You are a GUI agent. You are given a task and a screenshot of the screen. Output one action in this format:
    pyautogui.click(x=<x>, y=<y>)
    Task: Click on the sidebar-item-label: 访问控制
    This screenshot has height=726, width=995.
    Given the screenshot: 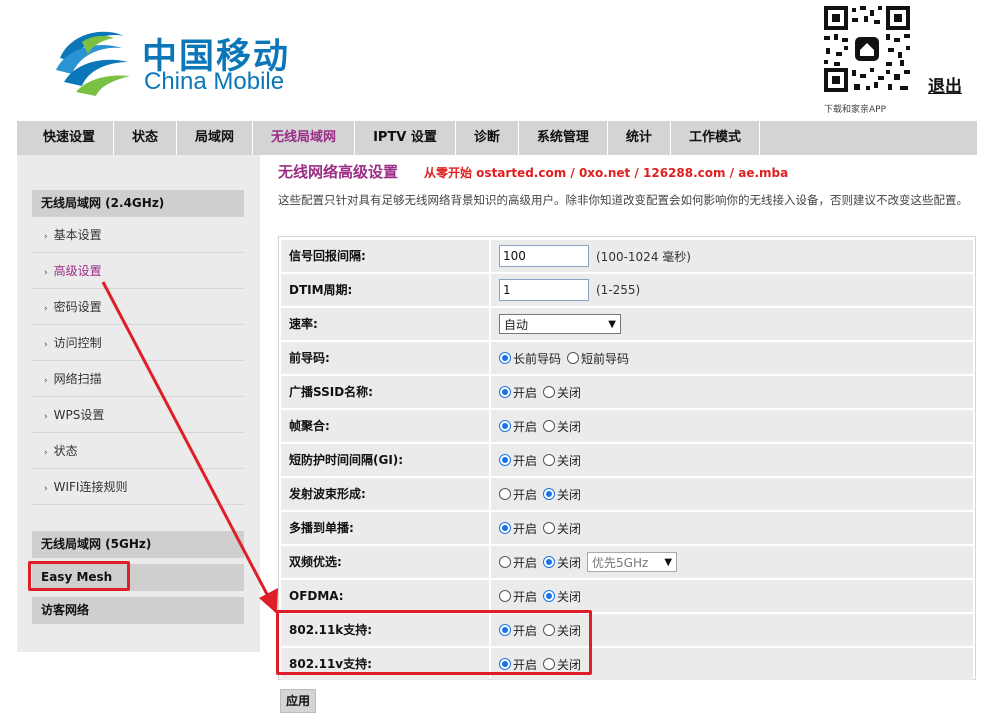 What is the action you would take?
    pyautogui.click(x=77, y=343)
    